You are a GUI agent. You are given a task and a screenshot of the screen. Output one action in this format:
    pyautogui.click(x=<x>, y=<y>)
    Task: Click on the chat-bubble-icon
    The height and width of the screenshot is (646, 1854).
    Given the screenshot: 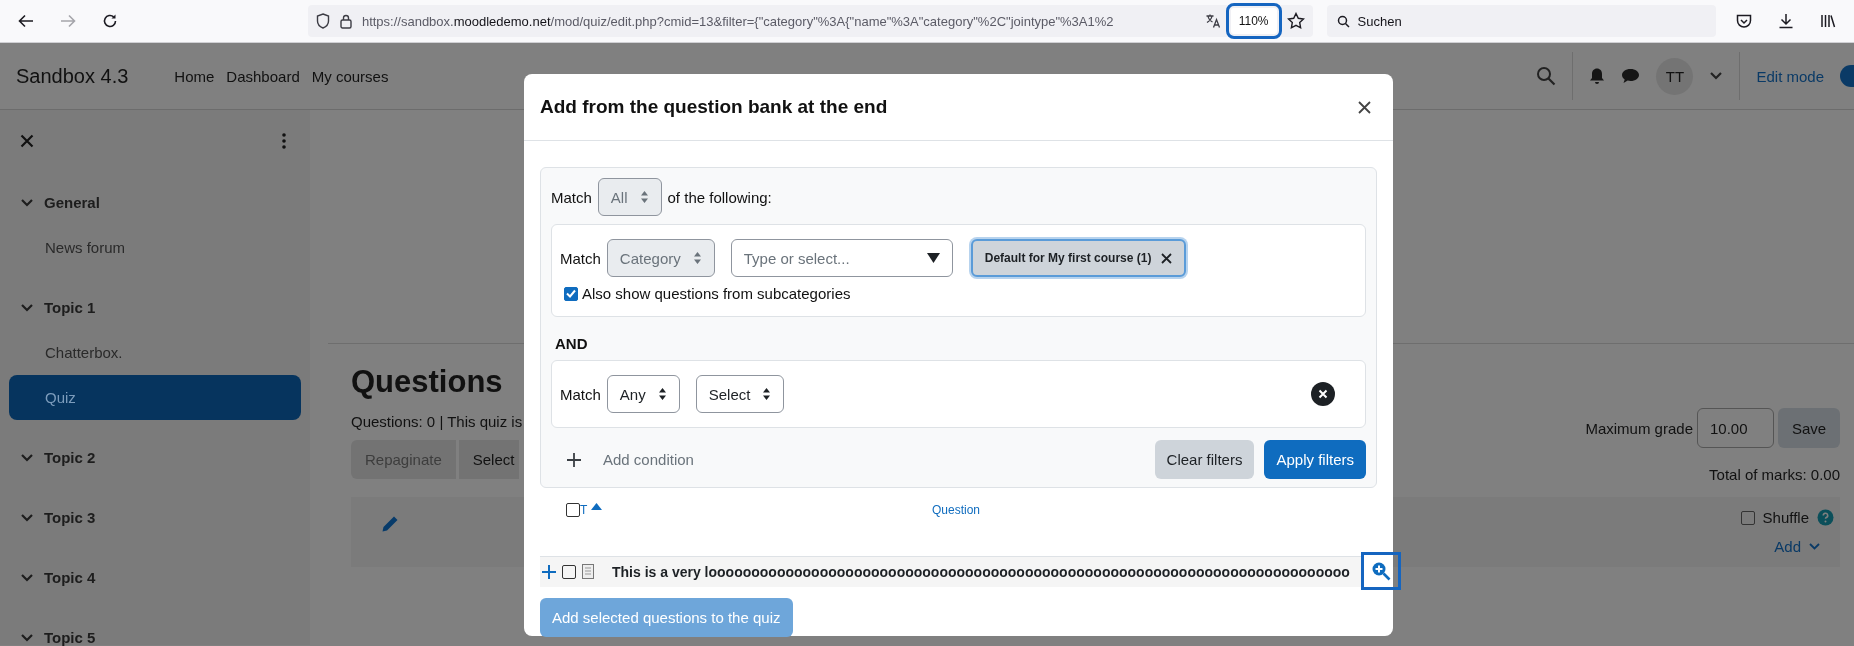 What is the action you would take?
    pyautogui.click(x=1631, y=76)
    